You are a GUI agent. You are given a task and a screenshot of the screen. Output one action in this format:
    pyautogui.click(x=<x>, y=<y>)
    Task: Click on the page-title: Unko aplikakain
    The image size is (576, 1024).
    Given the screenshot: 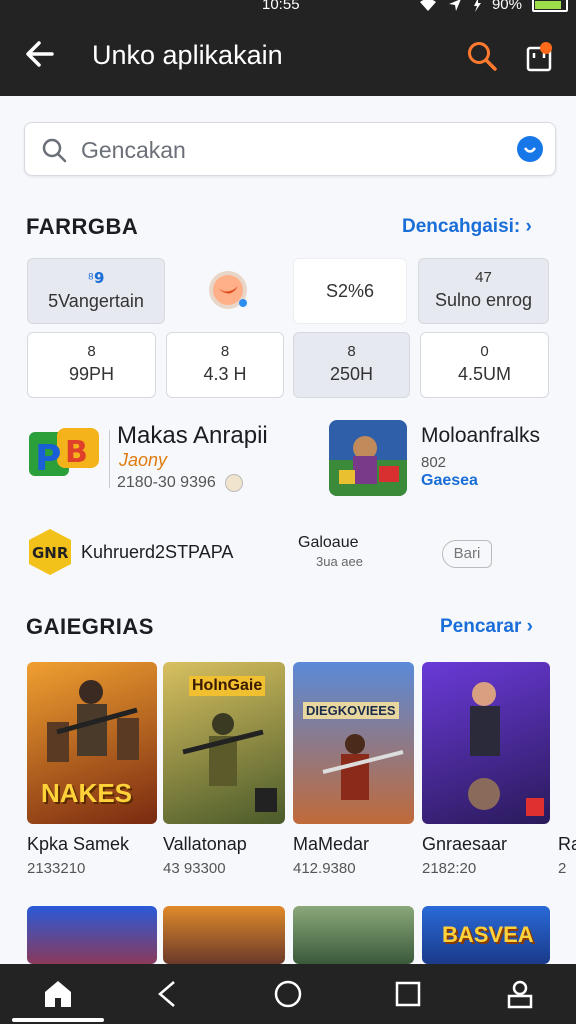 What is the action you would take?
    pyautogui.click(x=187, y=55)
    